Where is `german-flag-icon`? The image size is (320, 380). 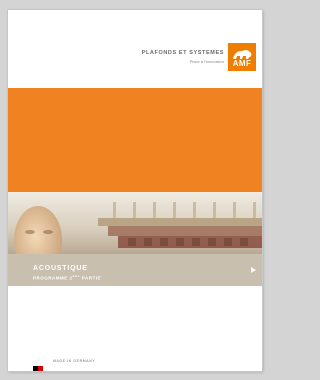 german-flag-icon is located at coordinates (41, 364).